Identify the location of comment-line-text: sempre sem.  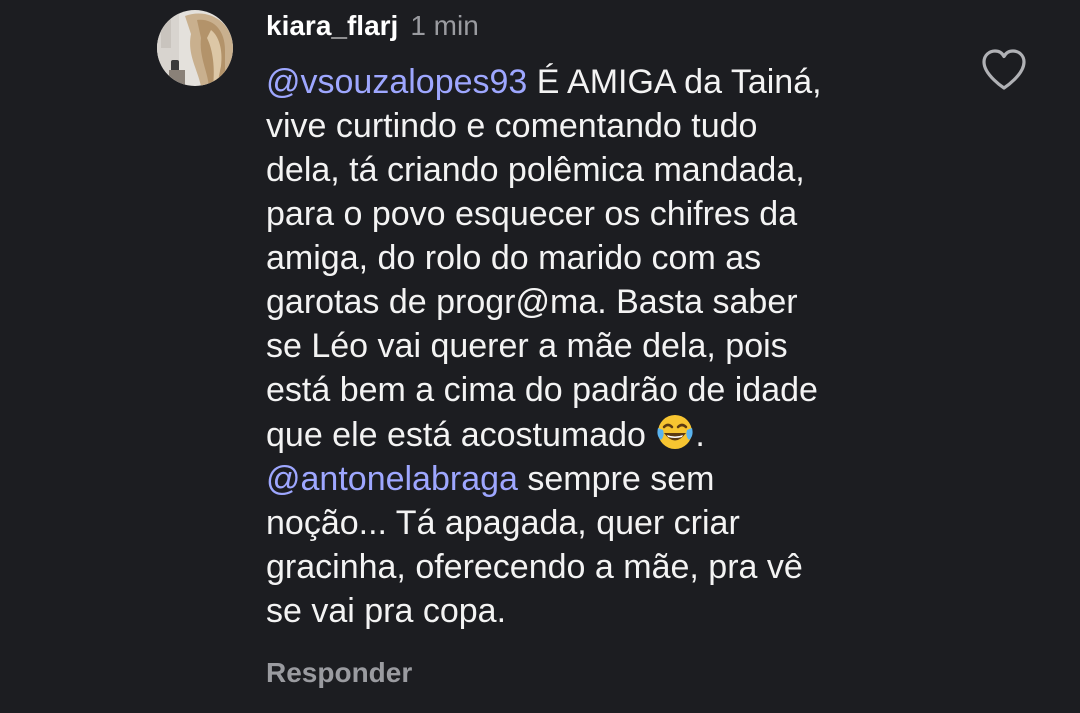
(616, 479).